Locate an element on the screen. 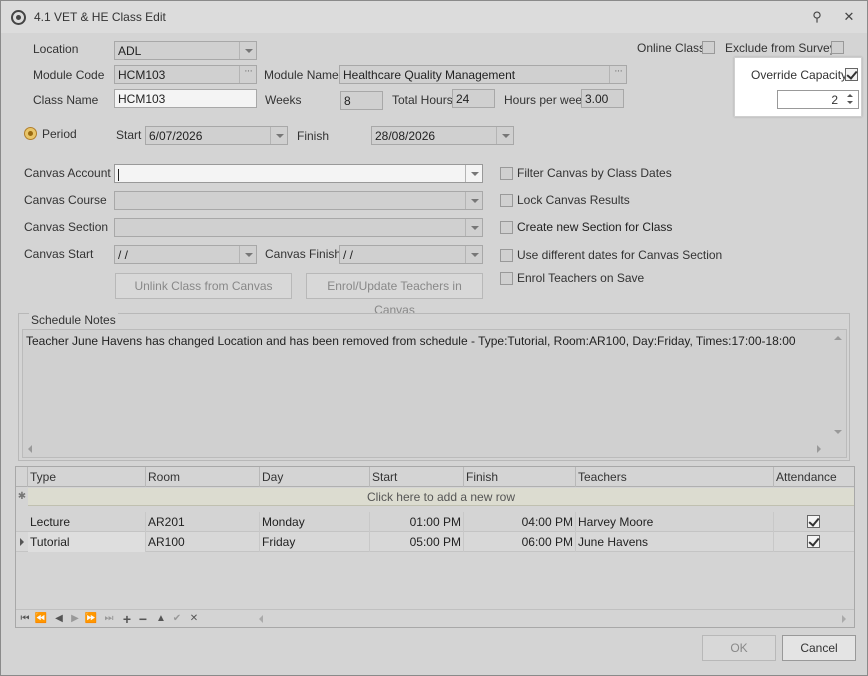 The image size is (868, 676). filter-canvas-checkbox is located at coordinates (506, 173).